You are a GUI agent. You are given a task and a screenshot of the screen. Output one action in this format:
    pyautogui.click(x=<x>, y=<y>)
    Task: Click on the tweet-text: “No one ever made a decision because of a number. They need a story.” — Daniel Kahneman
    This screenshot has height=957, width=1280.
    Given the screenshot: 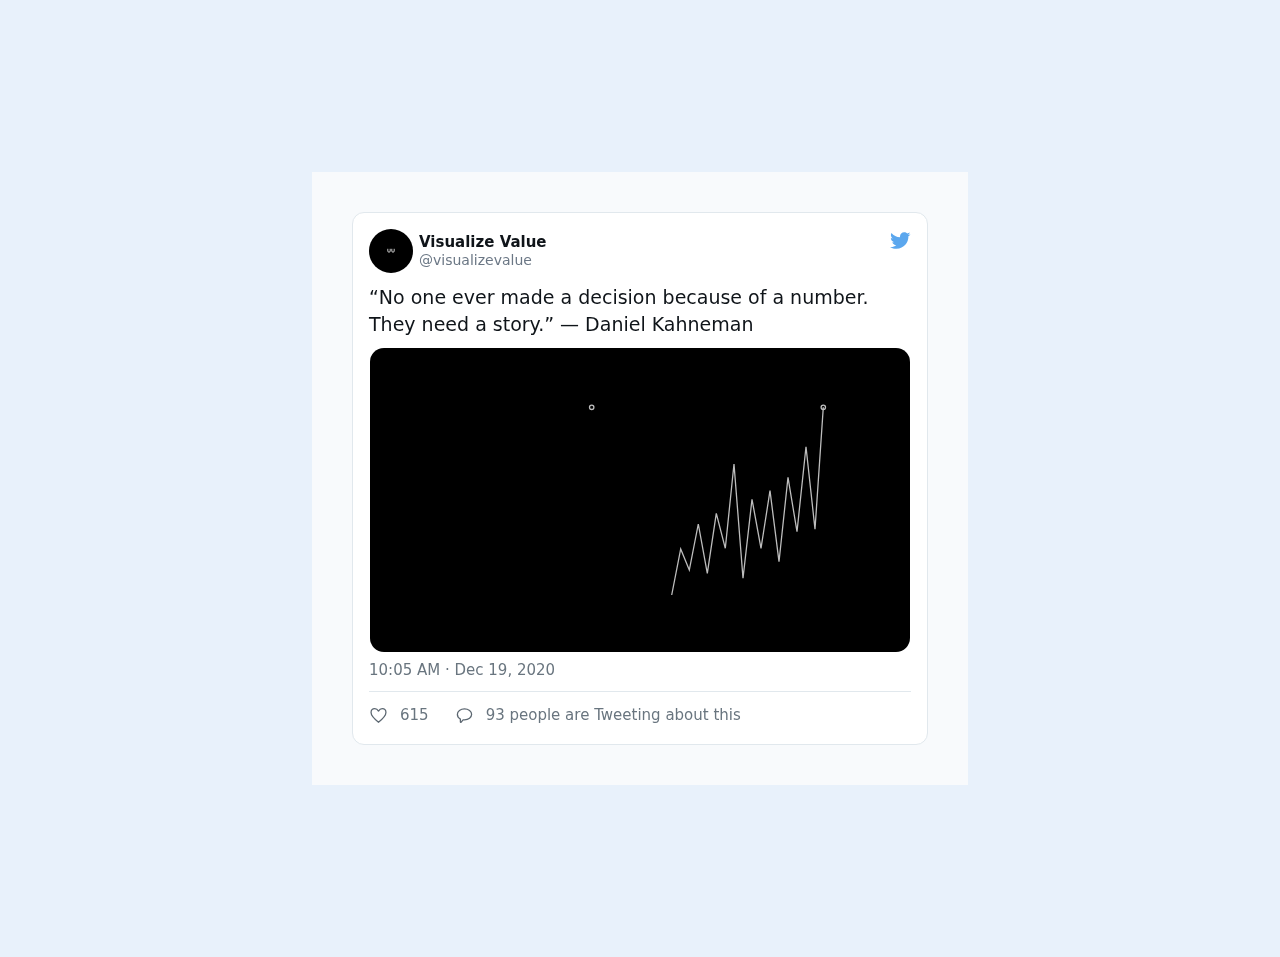 What is the action you would take?
    pyautogui.click(x=619, y=311)
    